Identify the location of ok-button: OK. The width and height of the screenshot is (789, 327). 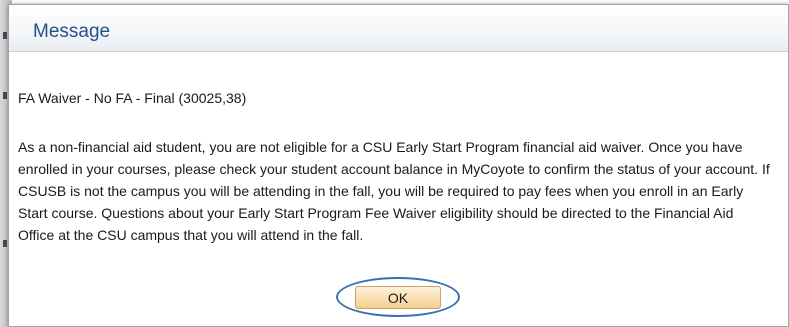
(398, 297).